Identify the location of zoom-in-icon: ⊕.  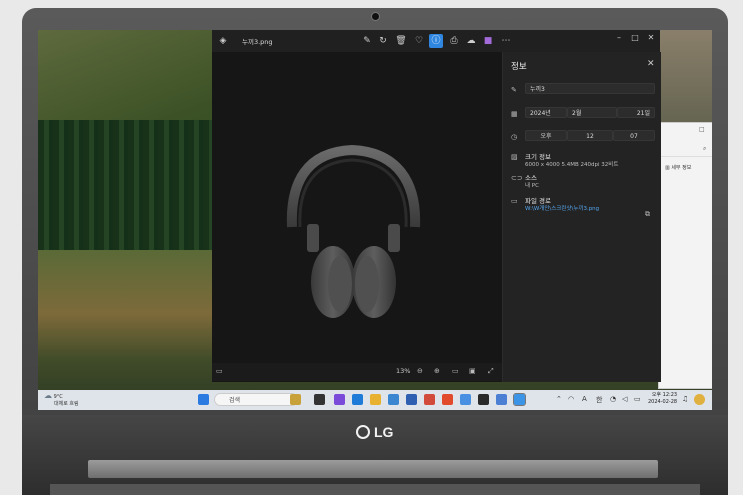
(437, 371).